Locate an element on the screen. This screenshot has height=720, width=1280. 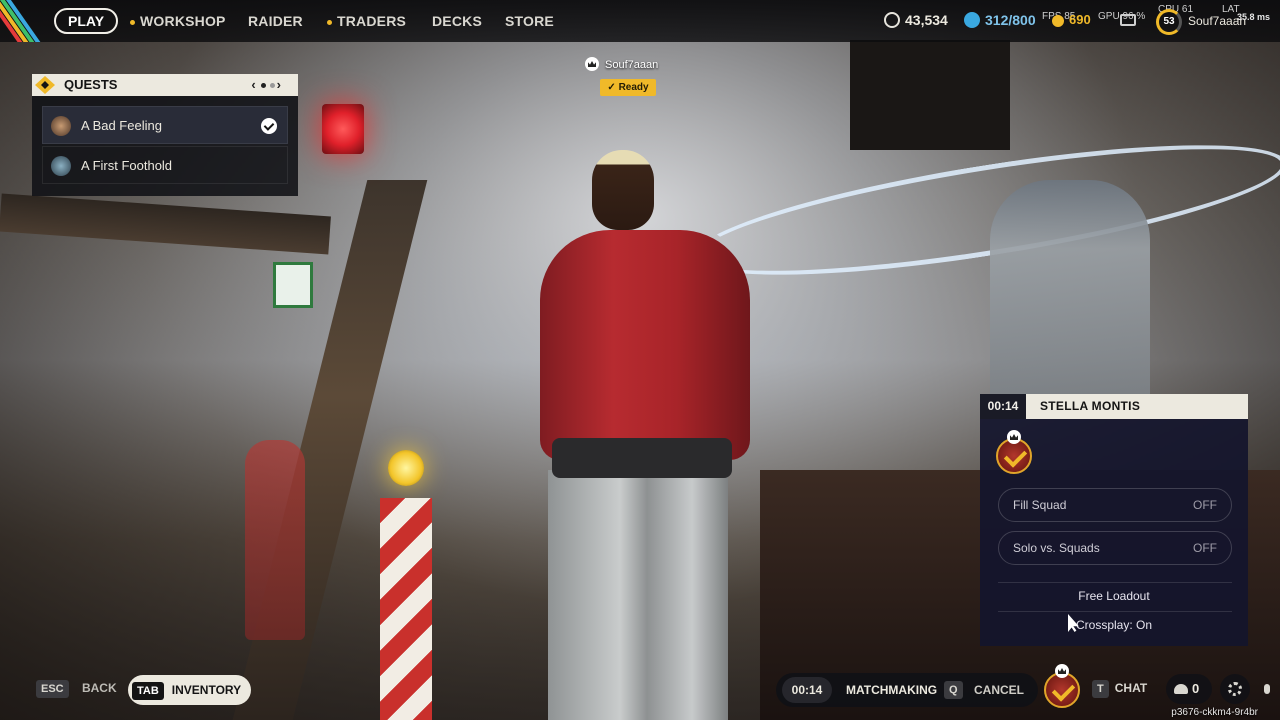
matchmaking-bar: 00:14 MATCHMAKING Q CANCEL is located at coordinates (907, 690).